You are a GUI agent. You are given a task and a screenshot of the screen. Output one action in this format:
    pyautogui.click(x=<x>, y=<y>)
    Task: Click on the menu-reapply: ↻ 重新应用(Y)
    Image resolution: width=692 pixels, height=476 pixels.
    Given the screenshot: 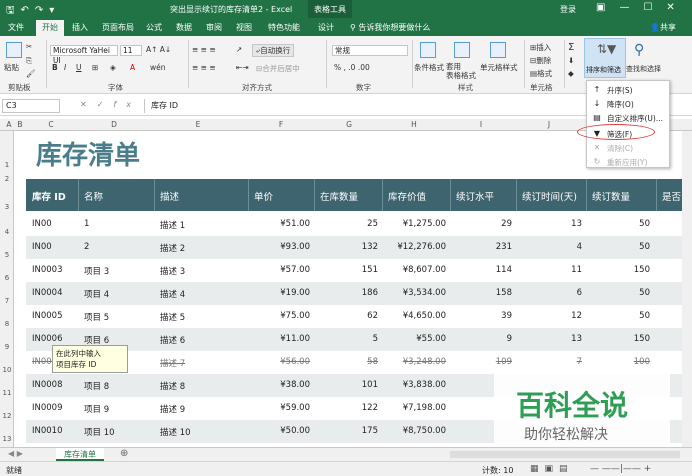 What is the action you would take?
    pyautogui.click(x=629, y=162)
    